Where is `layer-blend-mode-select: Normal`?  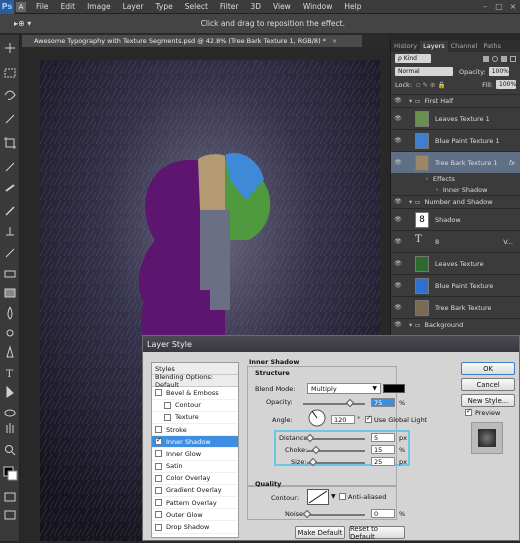
layer-blend-mode-select: Normal is located at coordinates (424, 71).